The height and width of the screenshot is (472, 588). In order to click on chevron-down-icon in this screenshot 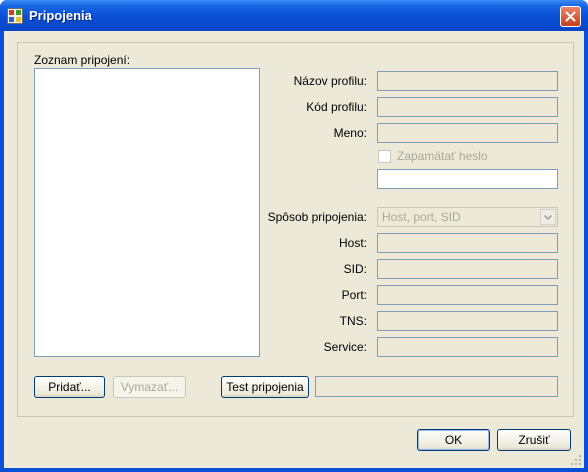, I will do `click(548, 217)`.